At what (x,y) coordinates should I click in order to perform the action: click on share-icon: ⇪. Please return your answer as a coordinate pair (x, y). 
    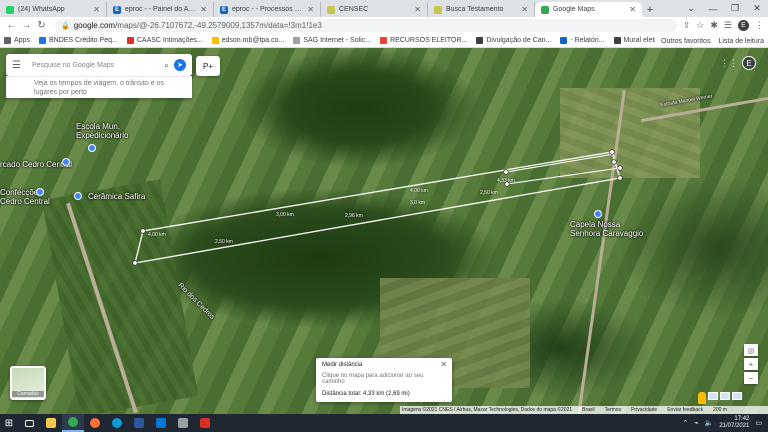
    Looking at the image, I should click on (687, 25).